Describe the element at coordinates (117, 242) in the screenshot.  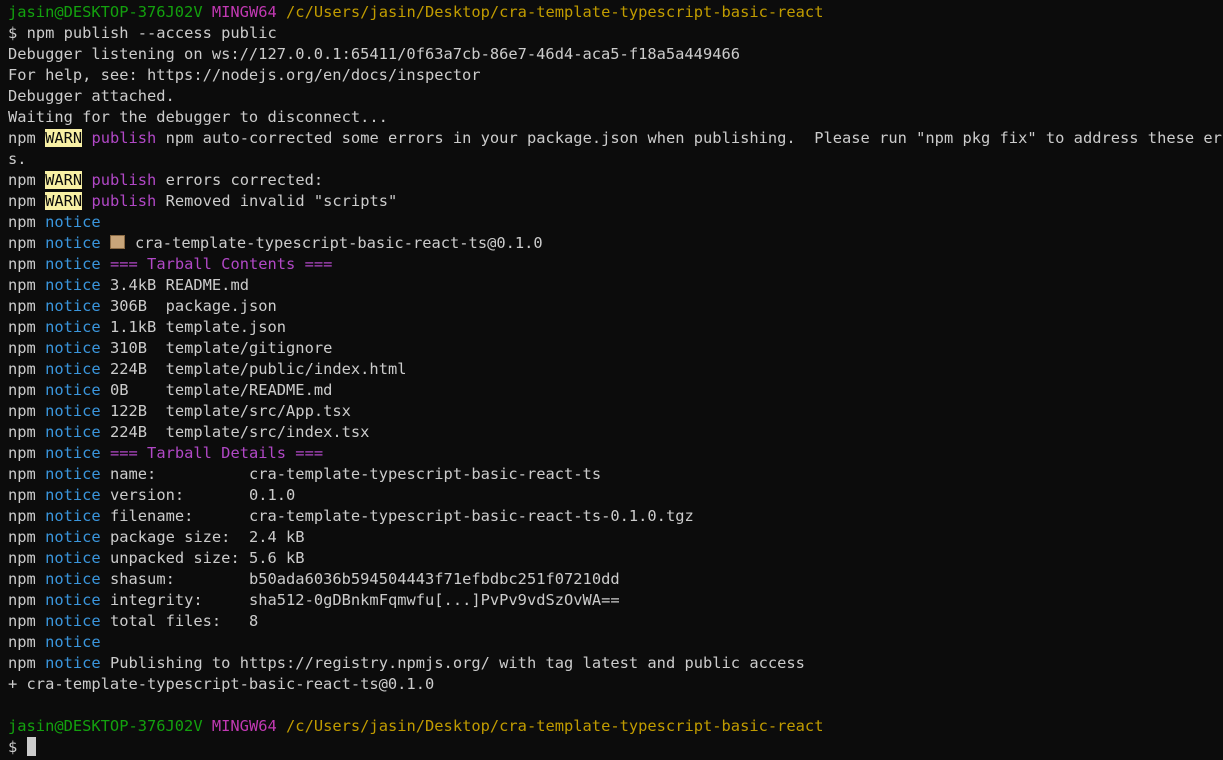
I see `package-icon` at that location.